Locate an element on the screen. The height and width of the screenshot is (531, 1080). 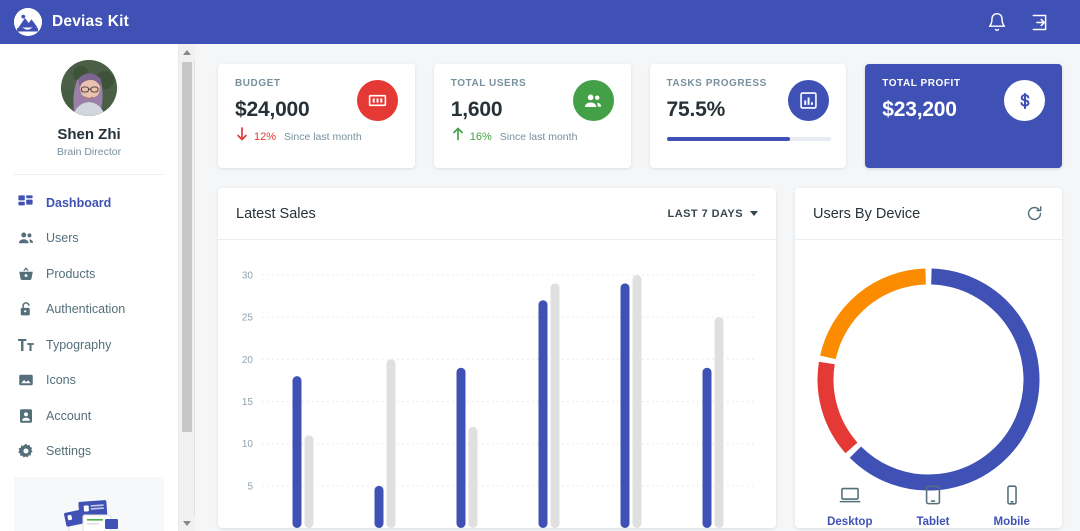
sidebar-profile: Shen Zhi Brain Director is located at coordinates (89, 115).